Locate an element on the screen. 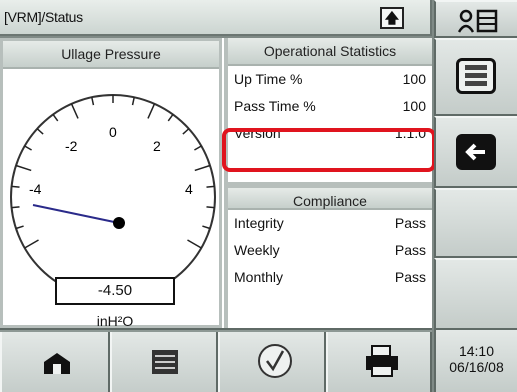 The height and width of the screenshot is (392, 517). checkmark-icon is located at coordinates (275, 361).